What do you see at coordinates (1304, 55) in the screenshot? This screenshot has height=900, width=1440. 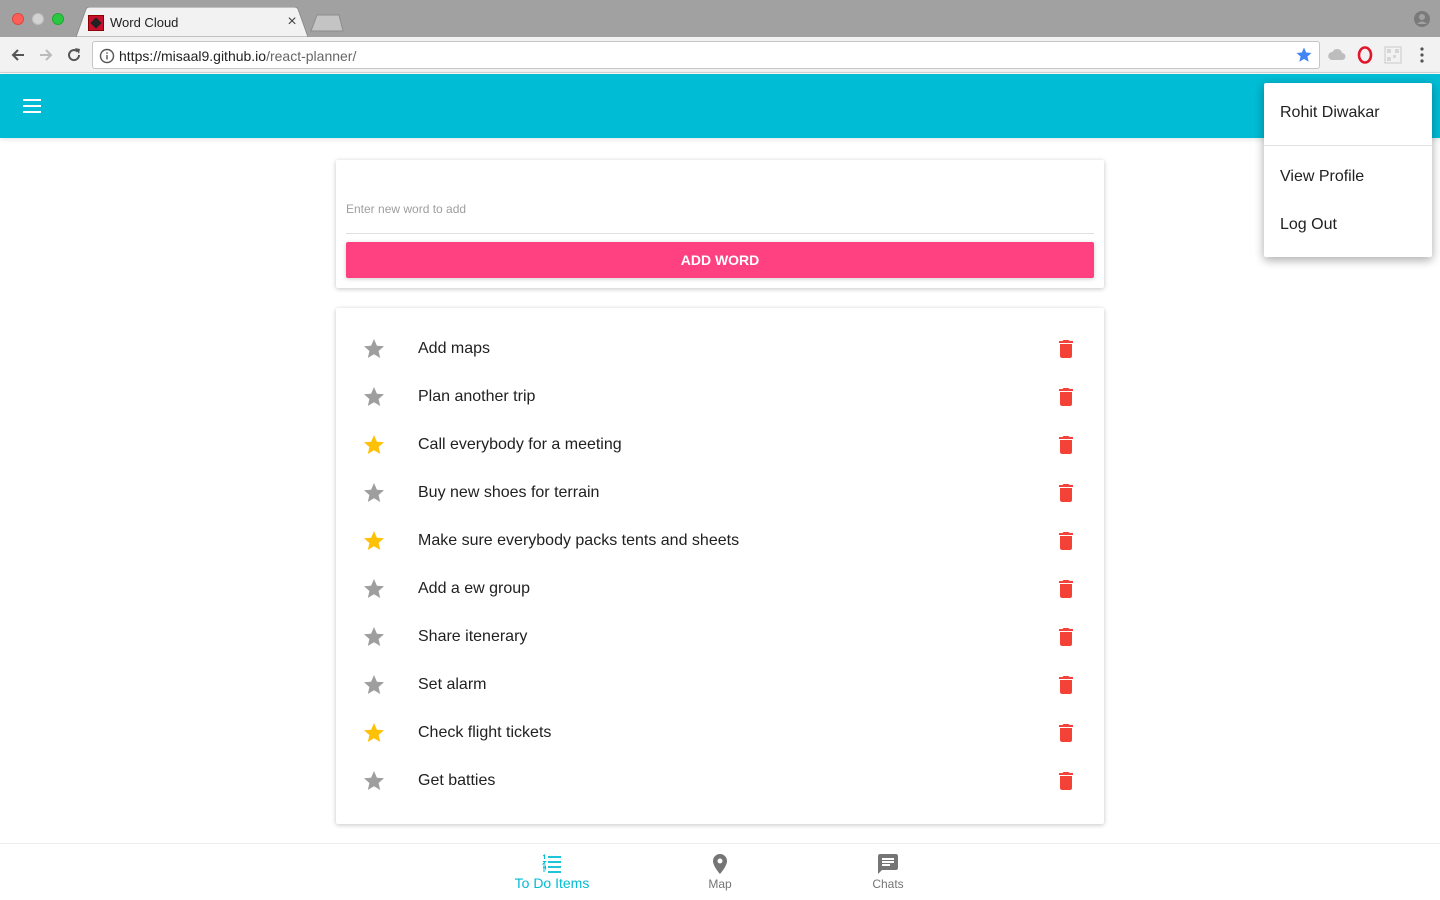 I see `bookmark-star-icon` at bounding box center [1304, 55].